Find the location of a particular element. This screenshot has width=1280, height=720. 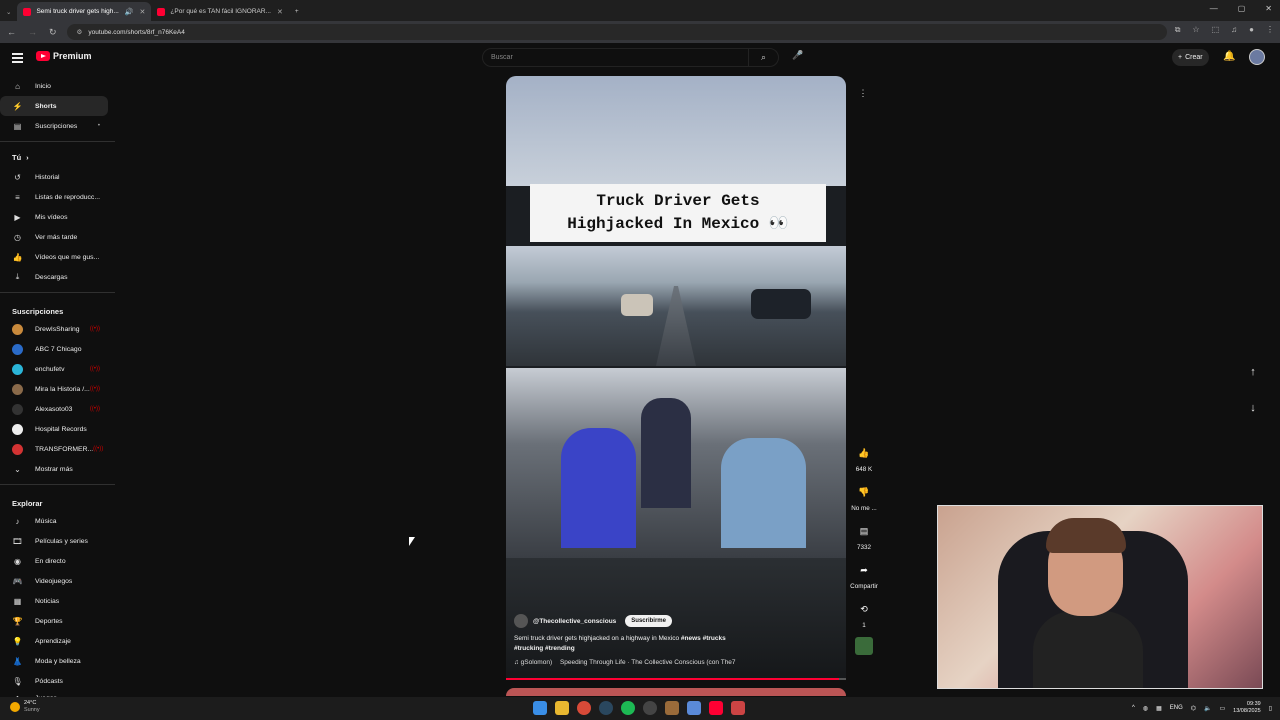

weather-widget: 24°C Sunny is located at coordinates (25, 707).